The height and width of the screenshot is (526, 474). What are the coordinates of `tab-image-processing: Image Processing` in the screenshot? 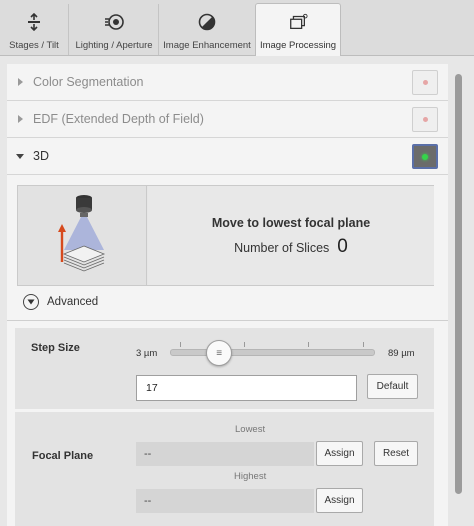 It's located at (298, 29).